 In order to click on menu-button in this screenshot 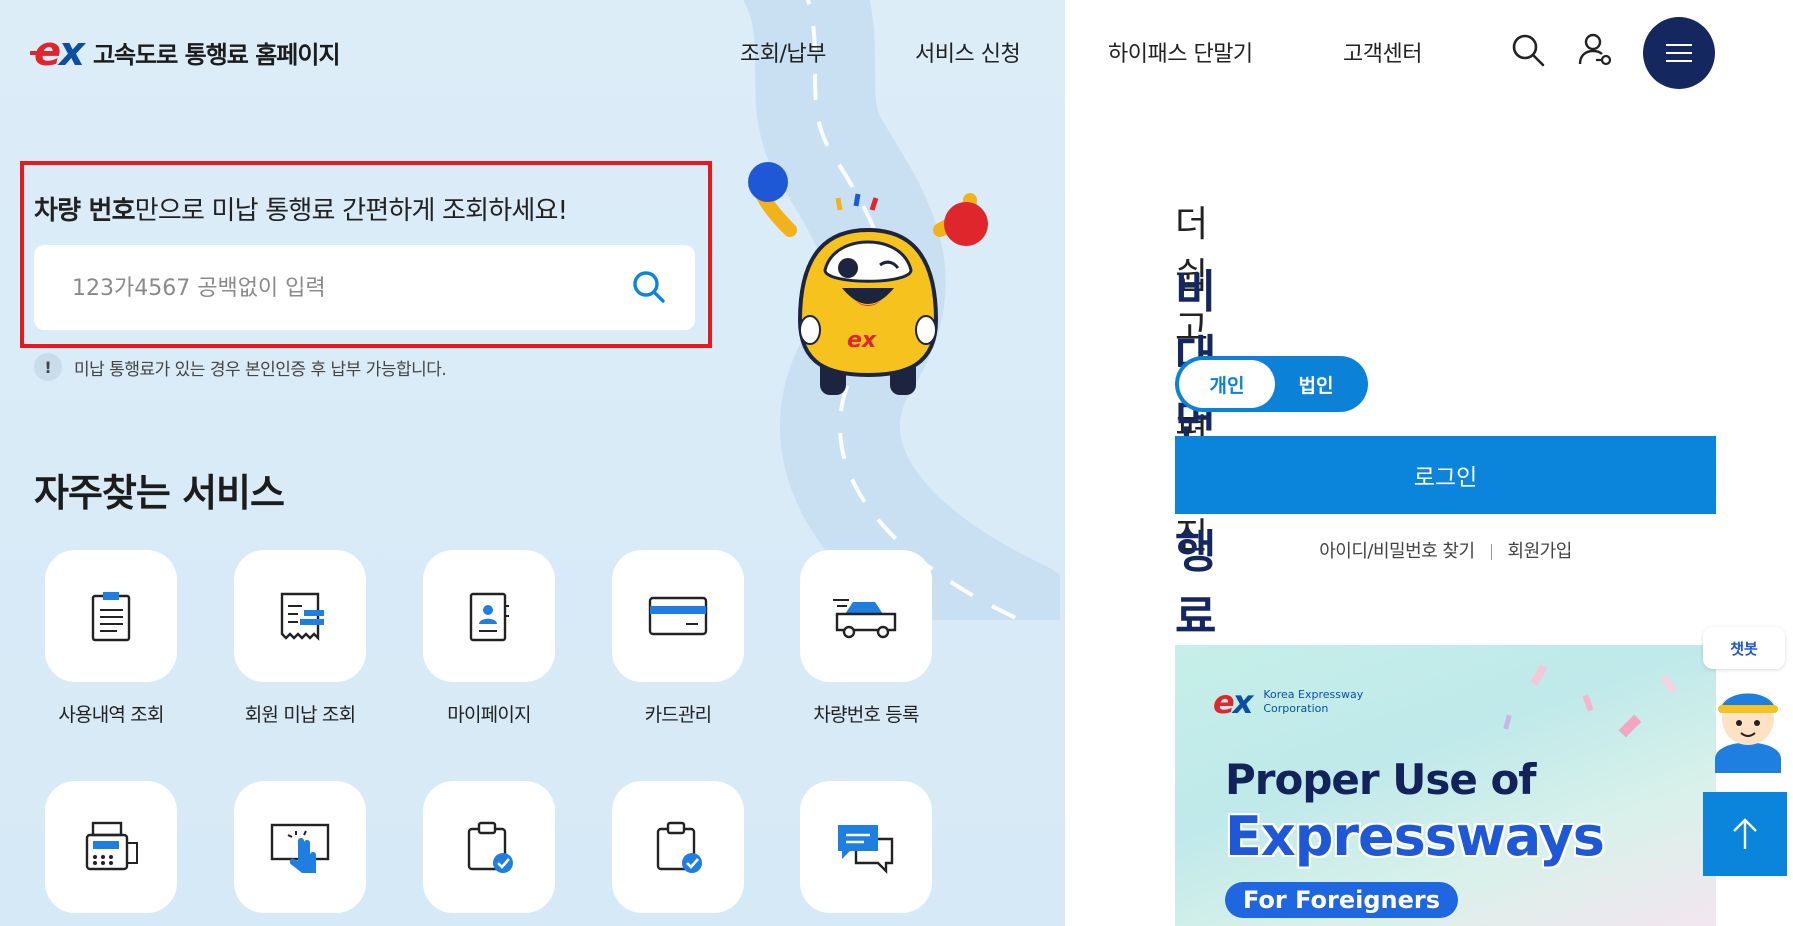, I will do `click(1679, 53)`.